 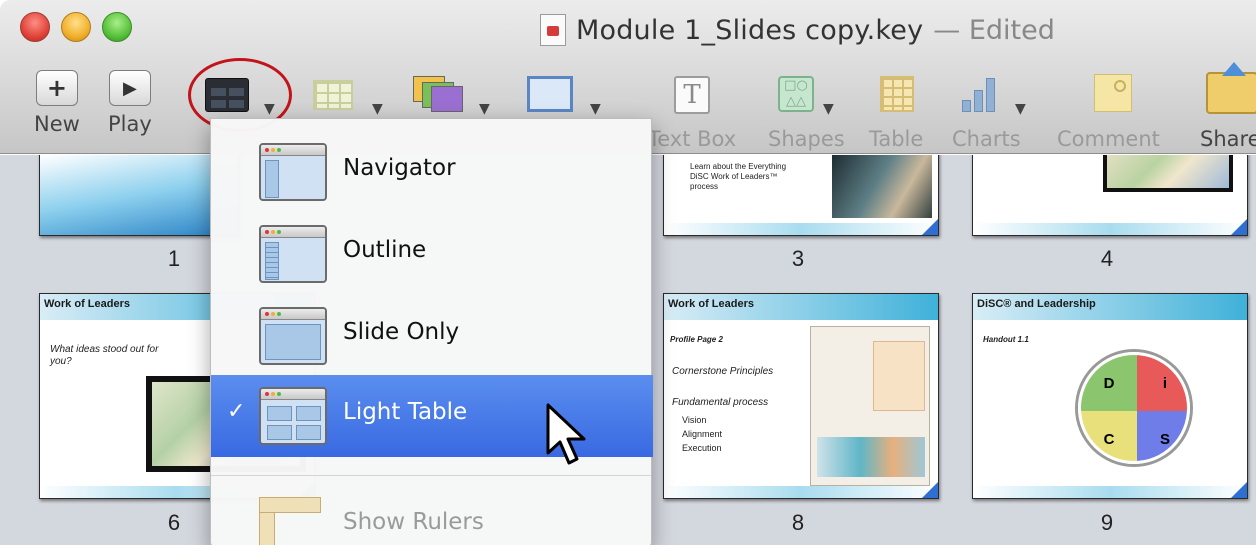 What do you see at coordinates (896, 139) in the screenshot?
I see `toolbar-table-label: Table` at bounding box center [896, 139].